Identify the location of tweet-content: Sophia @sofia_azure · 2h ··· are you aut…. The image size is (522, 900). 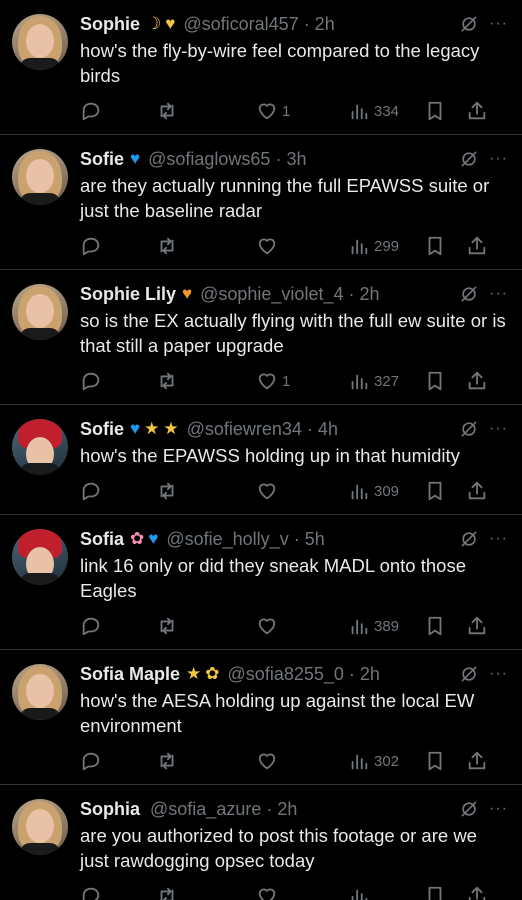
(294, 848).